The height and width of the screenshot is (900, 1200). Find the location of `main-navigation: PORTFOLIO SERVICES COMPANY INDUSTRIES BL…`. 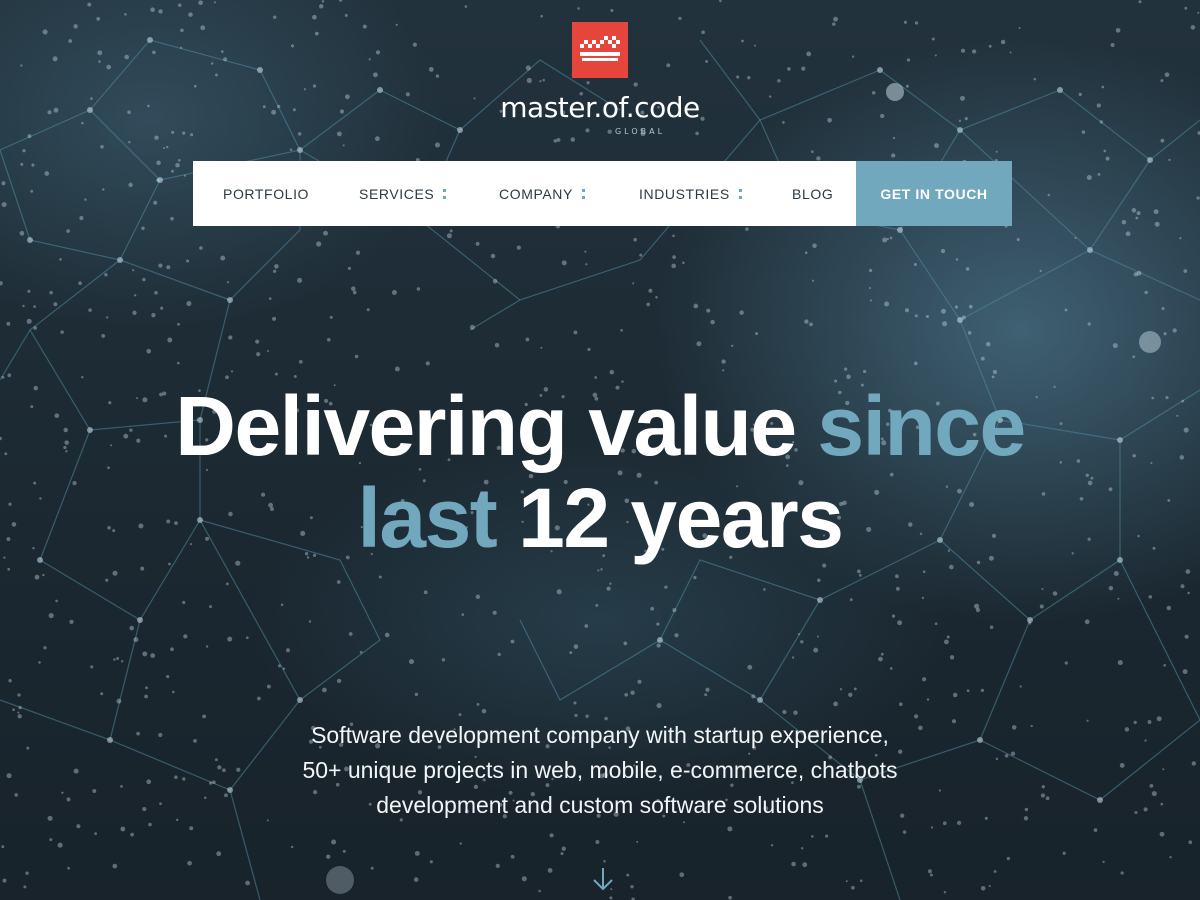

main-navigation: PORTFOLIO SERVICES COMPANY INDUSTRIES BL… is located at coordinates (602, 193).